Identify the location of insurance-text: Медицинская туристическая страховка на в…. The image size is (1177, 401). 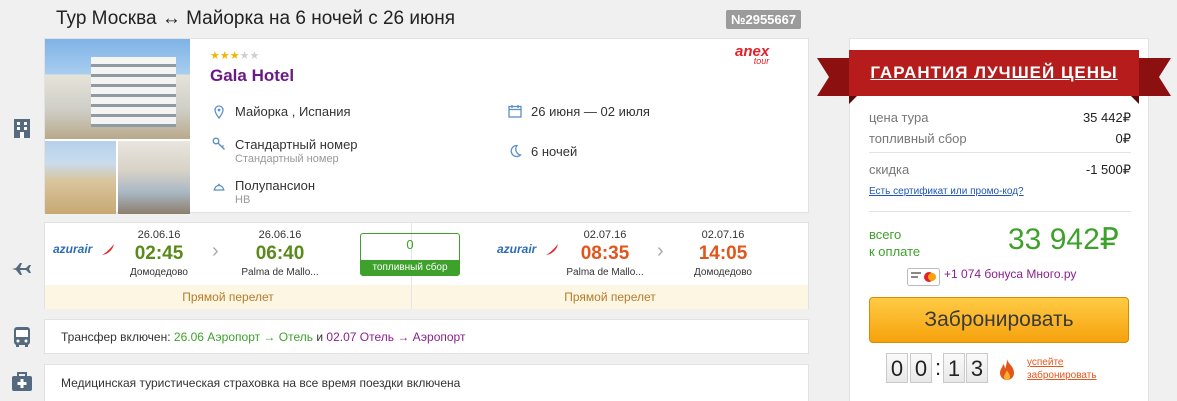
(261, 383).